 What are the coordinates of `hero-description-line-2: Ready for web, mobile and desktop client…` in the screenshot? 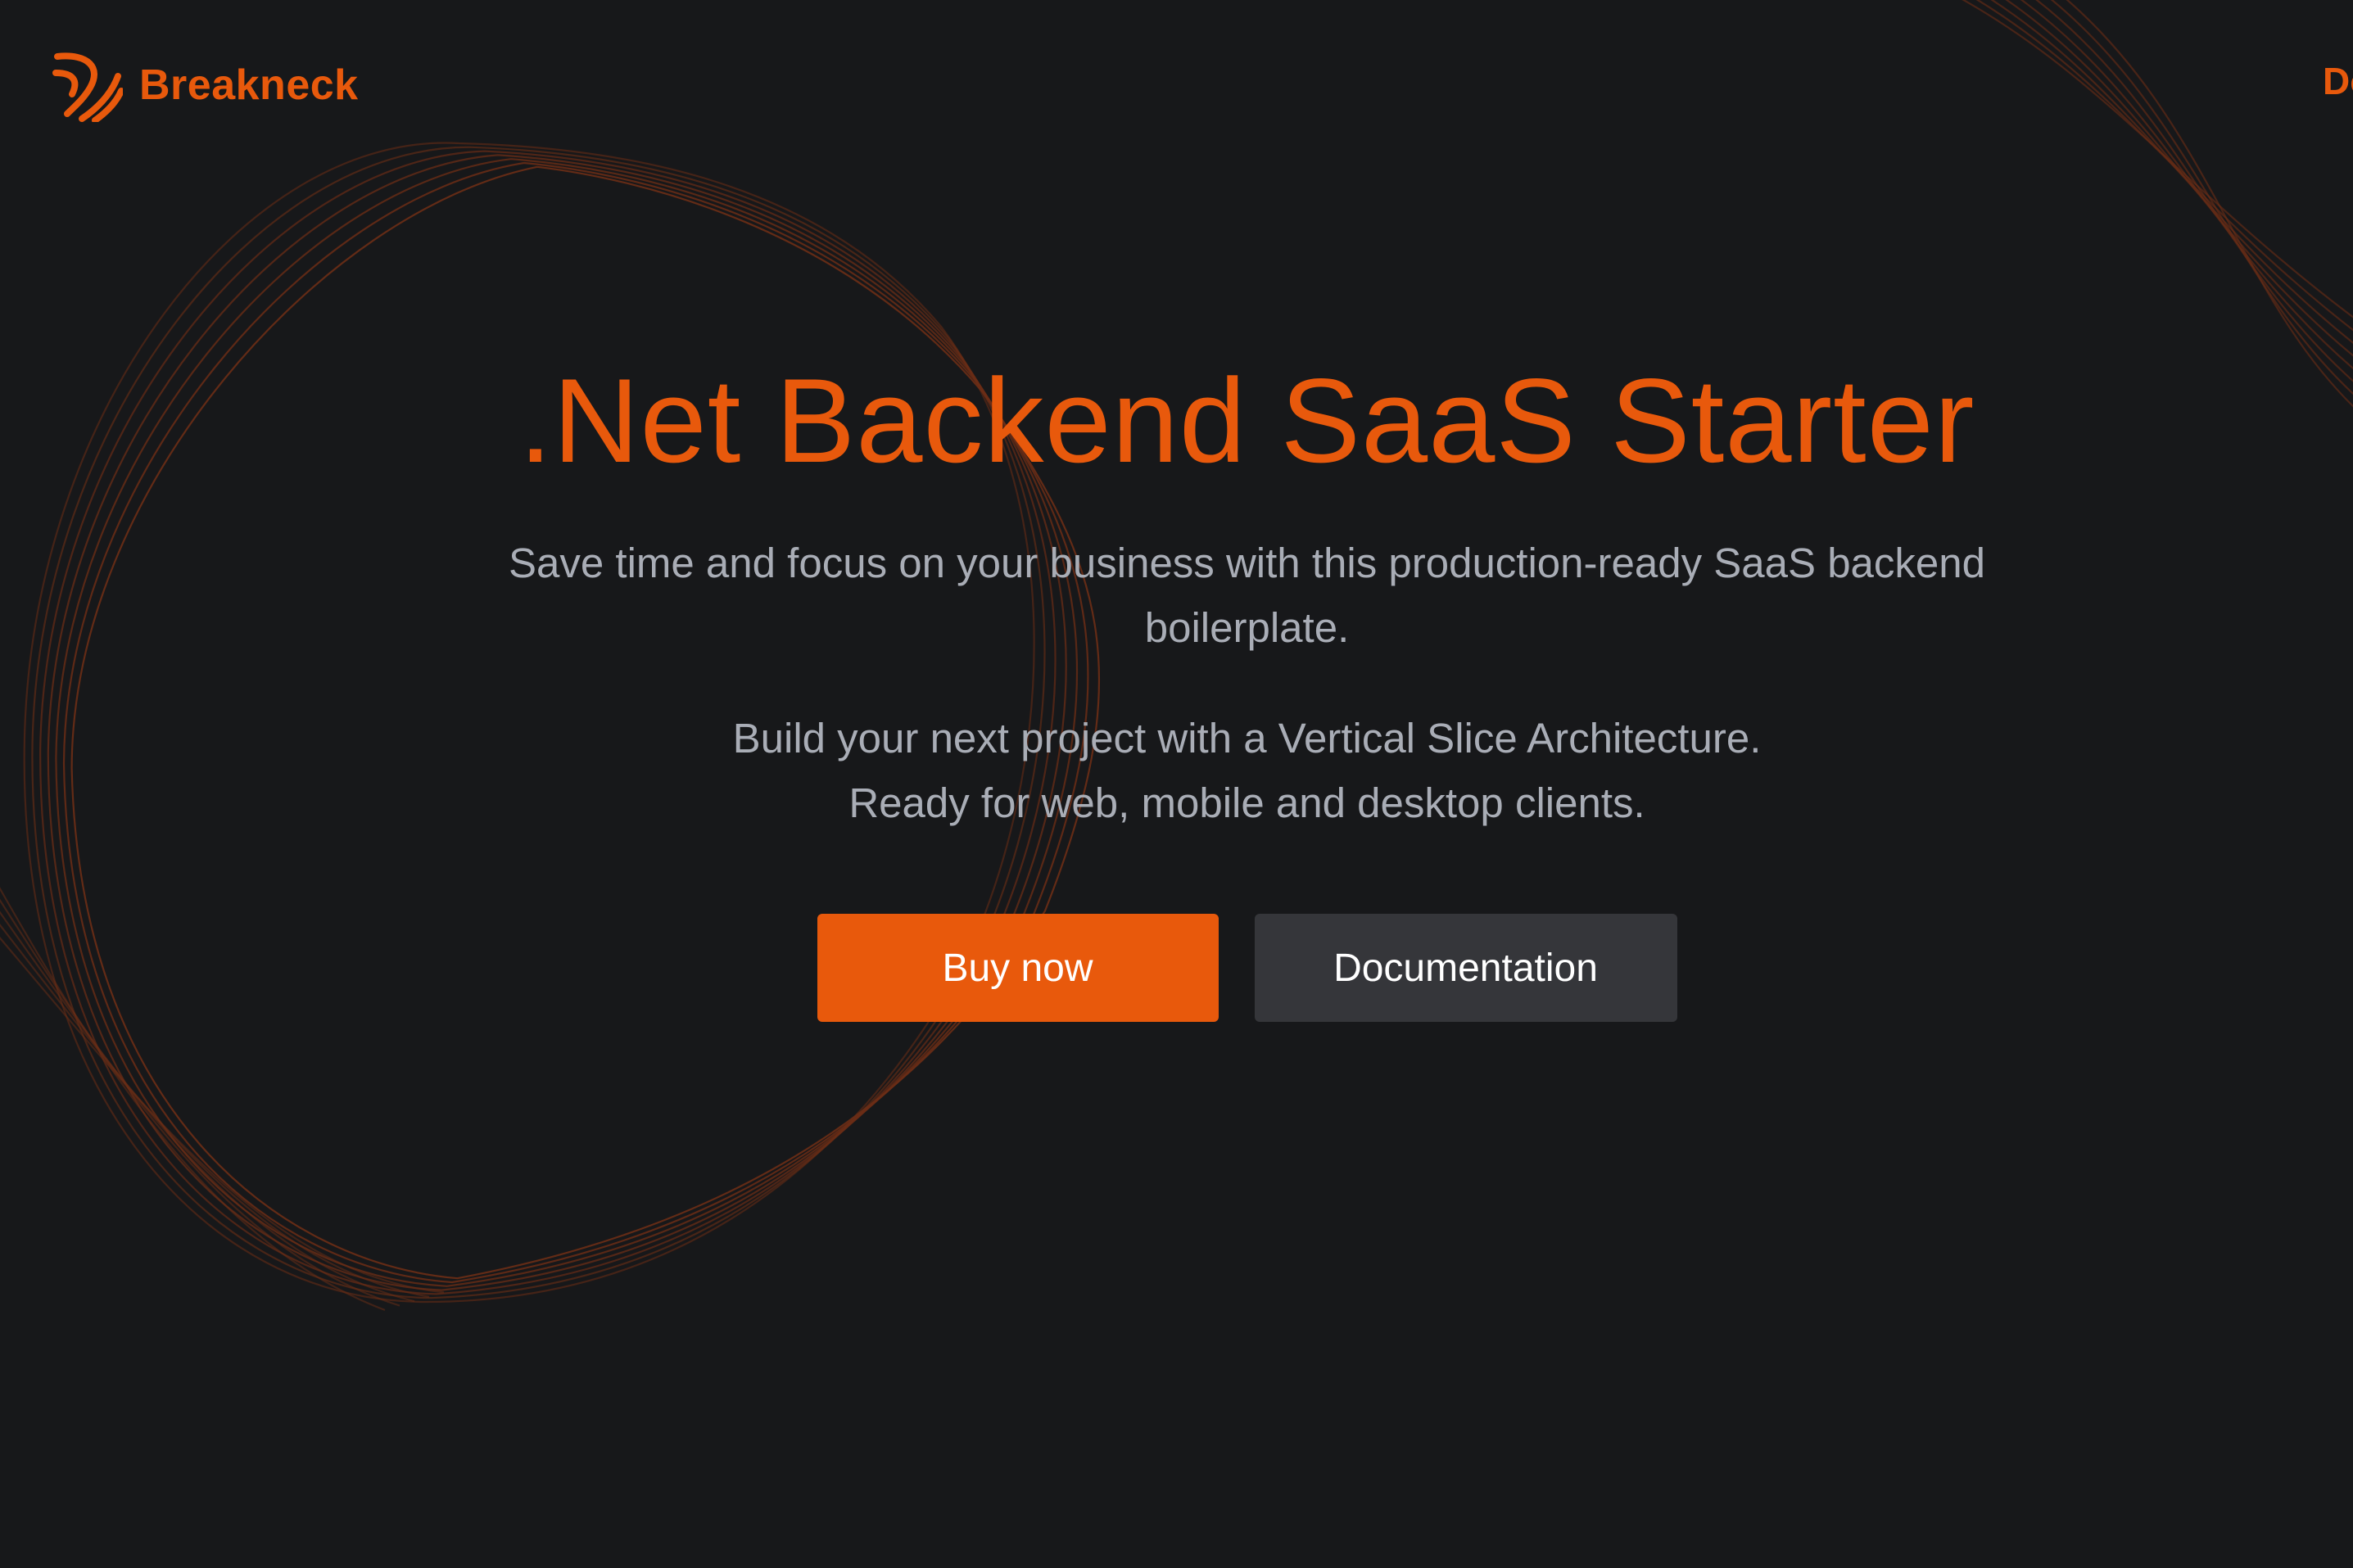 It's located at (1246, 803).